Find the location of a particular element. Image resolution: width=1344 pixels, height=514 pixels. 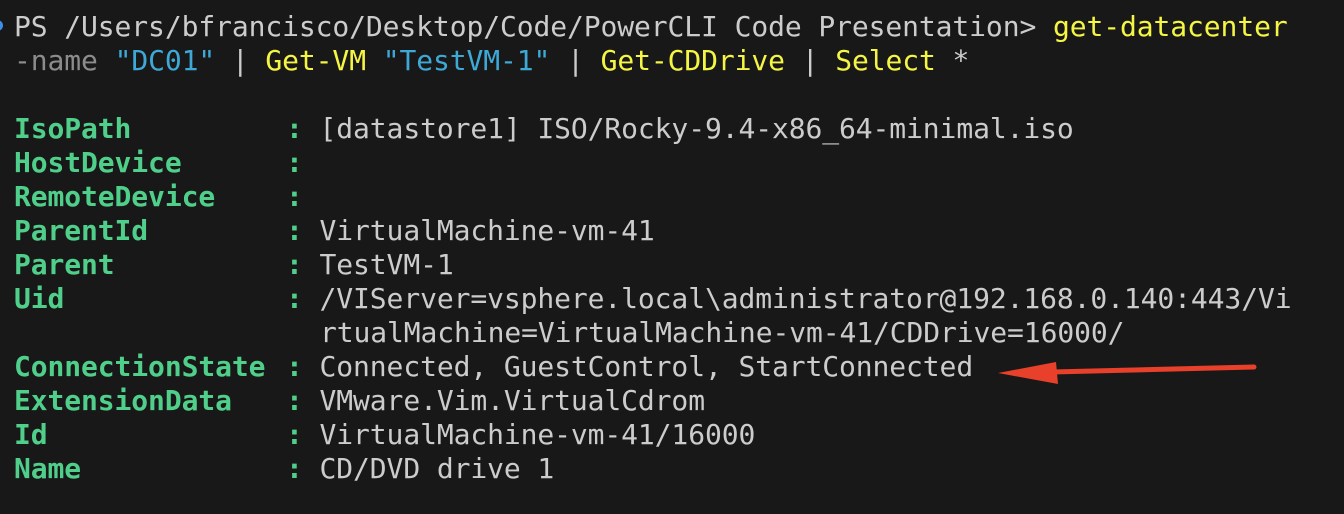

arrow-shaft is located at coordinates (1153, 369).